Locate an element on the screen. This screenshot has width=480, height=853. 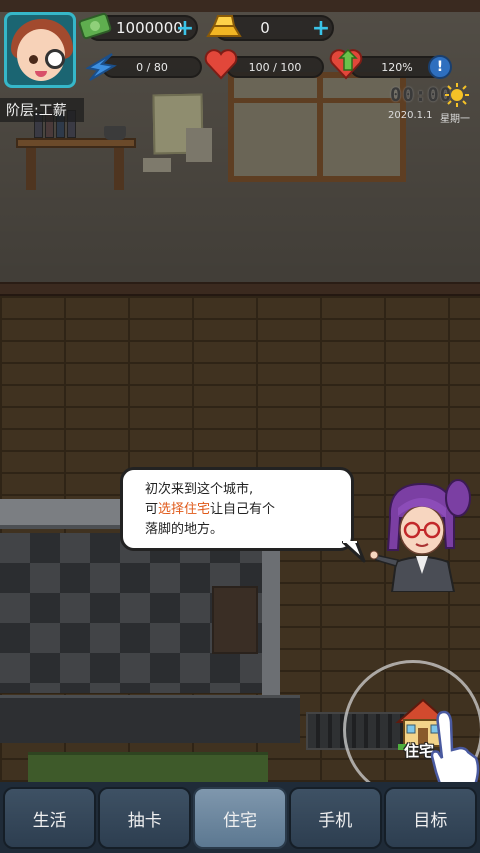
energy-value: 0 / 80 is located at coordinates (152, 67).